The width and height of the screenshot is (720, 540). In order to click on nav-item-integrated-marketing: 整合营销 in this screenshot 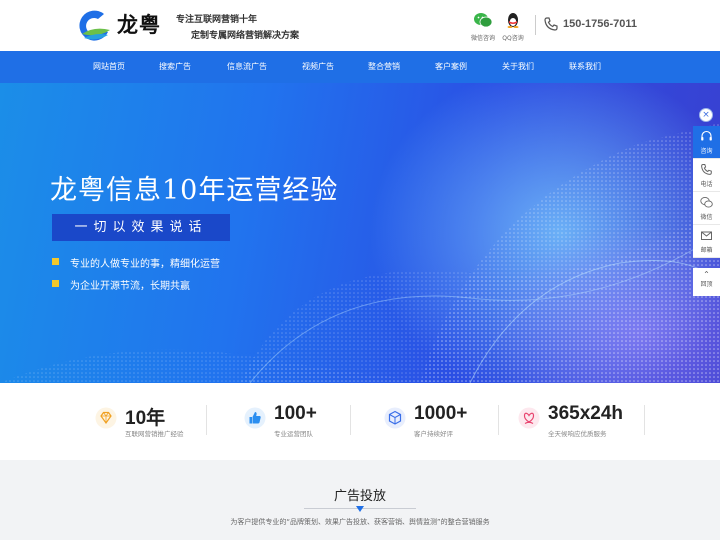, I will do `click(384, 67)`.